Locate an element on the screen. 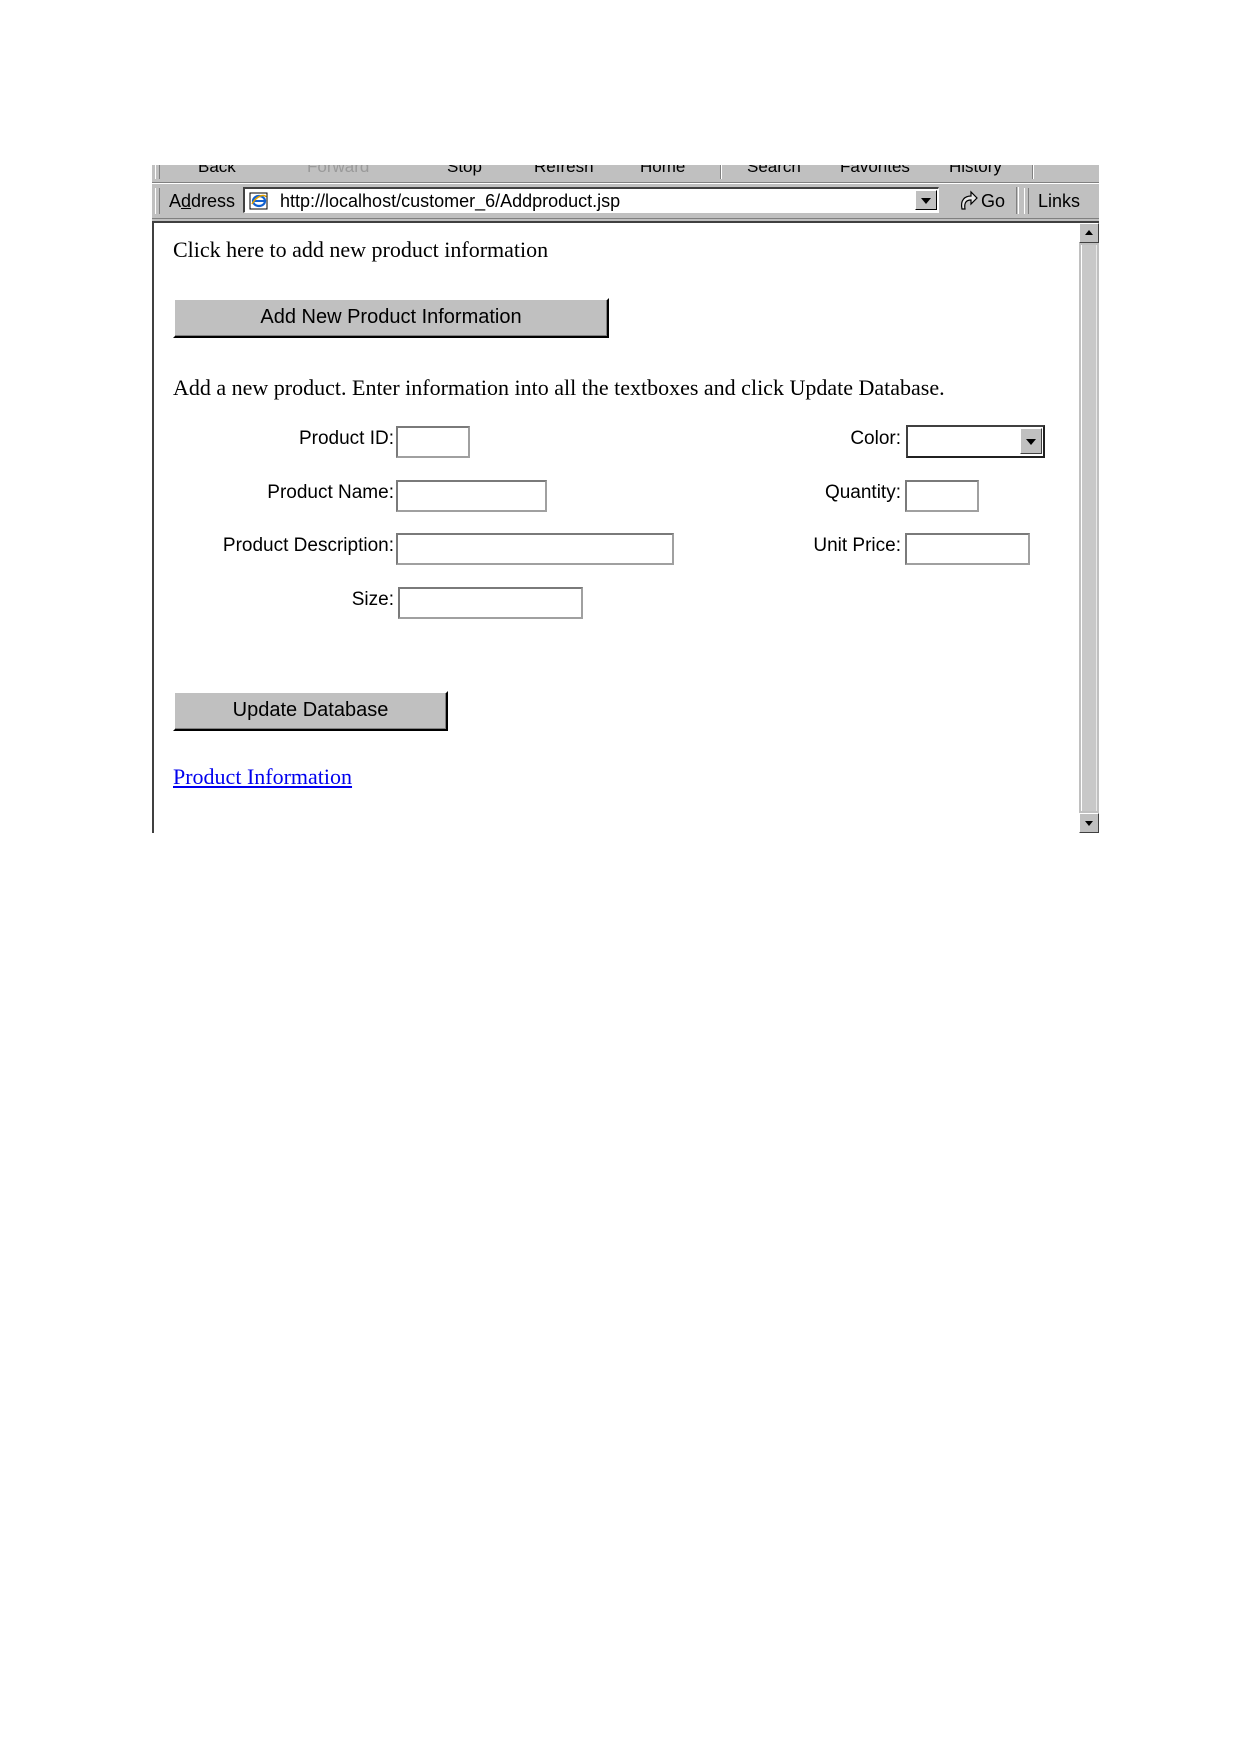 The height and width of the screenshot is (1754, 1241). go-button: Go is located at coordinates (982, 200).